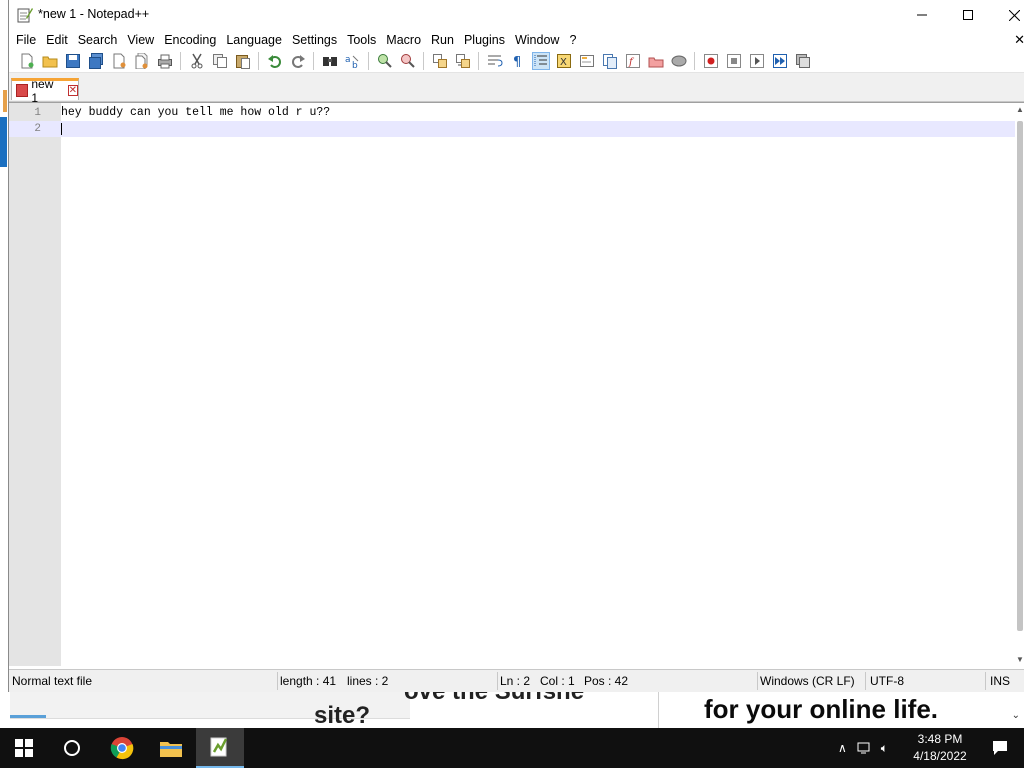  I want to click on menu-window: Window, so click(537, 40).